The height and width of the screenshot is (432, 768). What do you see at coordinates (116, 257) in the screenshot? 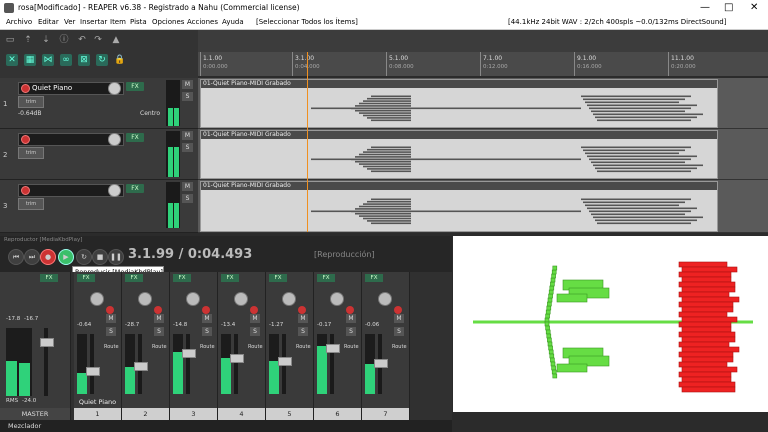
I see `pause-button: ❚❚` at bounding box center [116, 257].